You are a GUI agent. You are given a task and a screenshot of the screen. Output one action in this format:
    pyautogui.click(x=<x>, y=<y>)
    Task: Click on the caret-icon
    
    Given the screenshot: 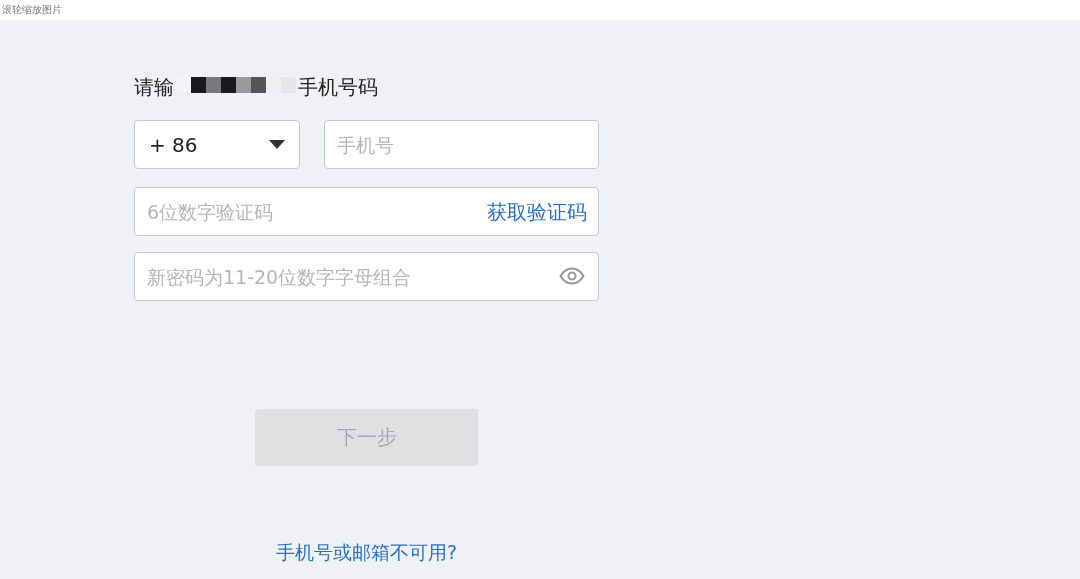 What is the action you would take?
    pyautogui.click(x=277, y=144)
    